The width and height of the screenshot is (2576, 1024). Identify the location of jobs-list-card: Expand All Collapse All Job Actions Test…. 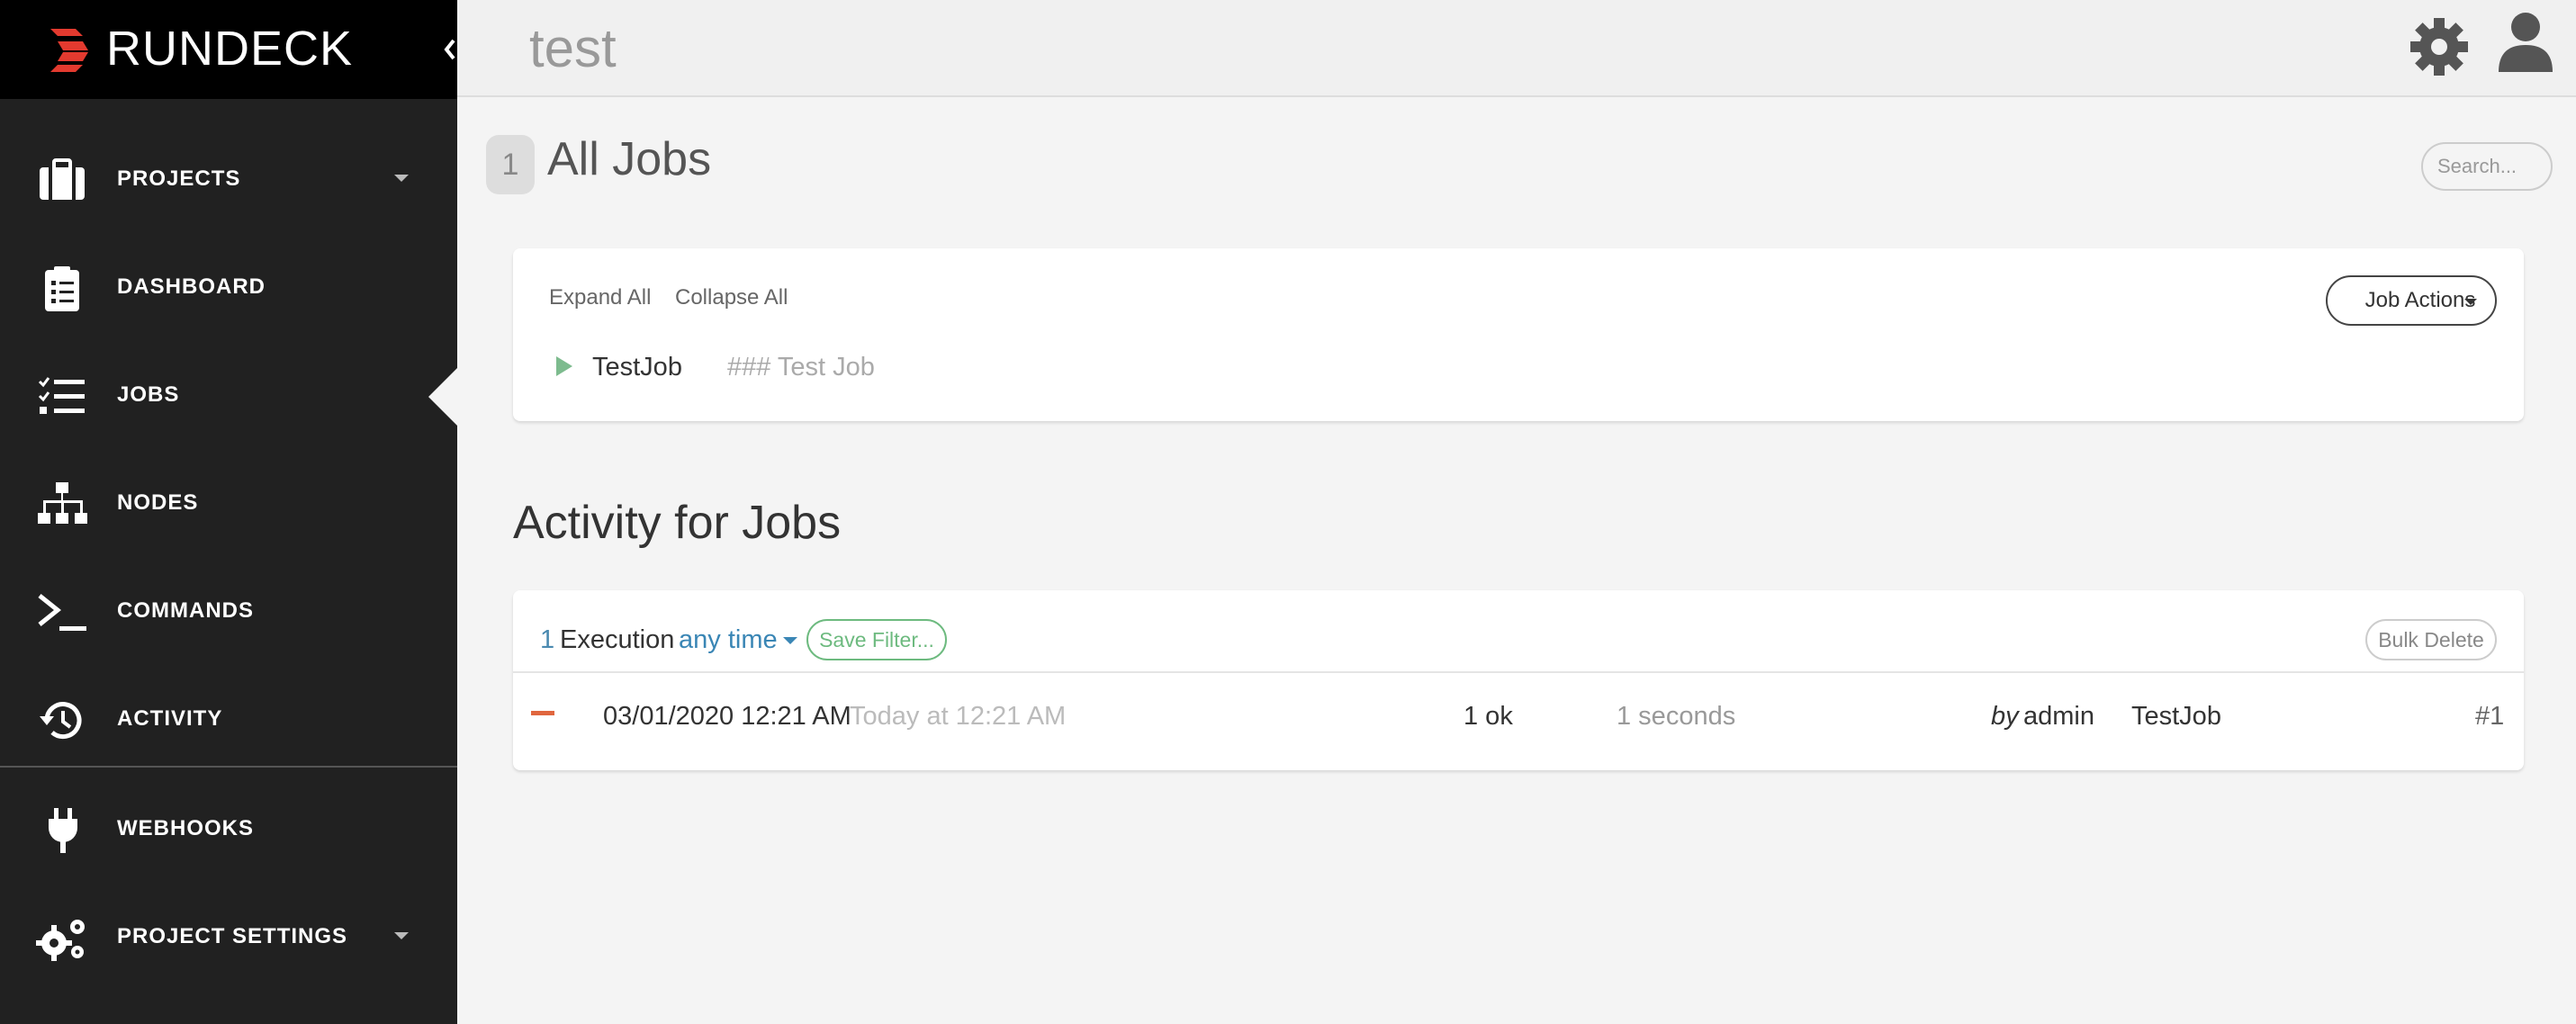
(1518, 334).